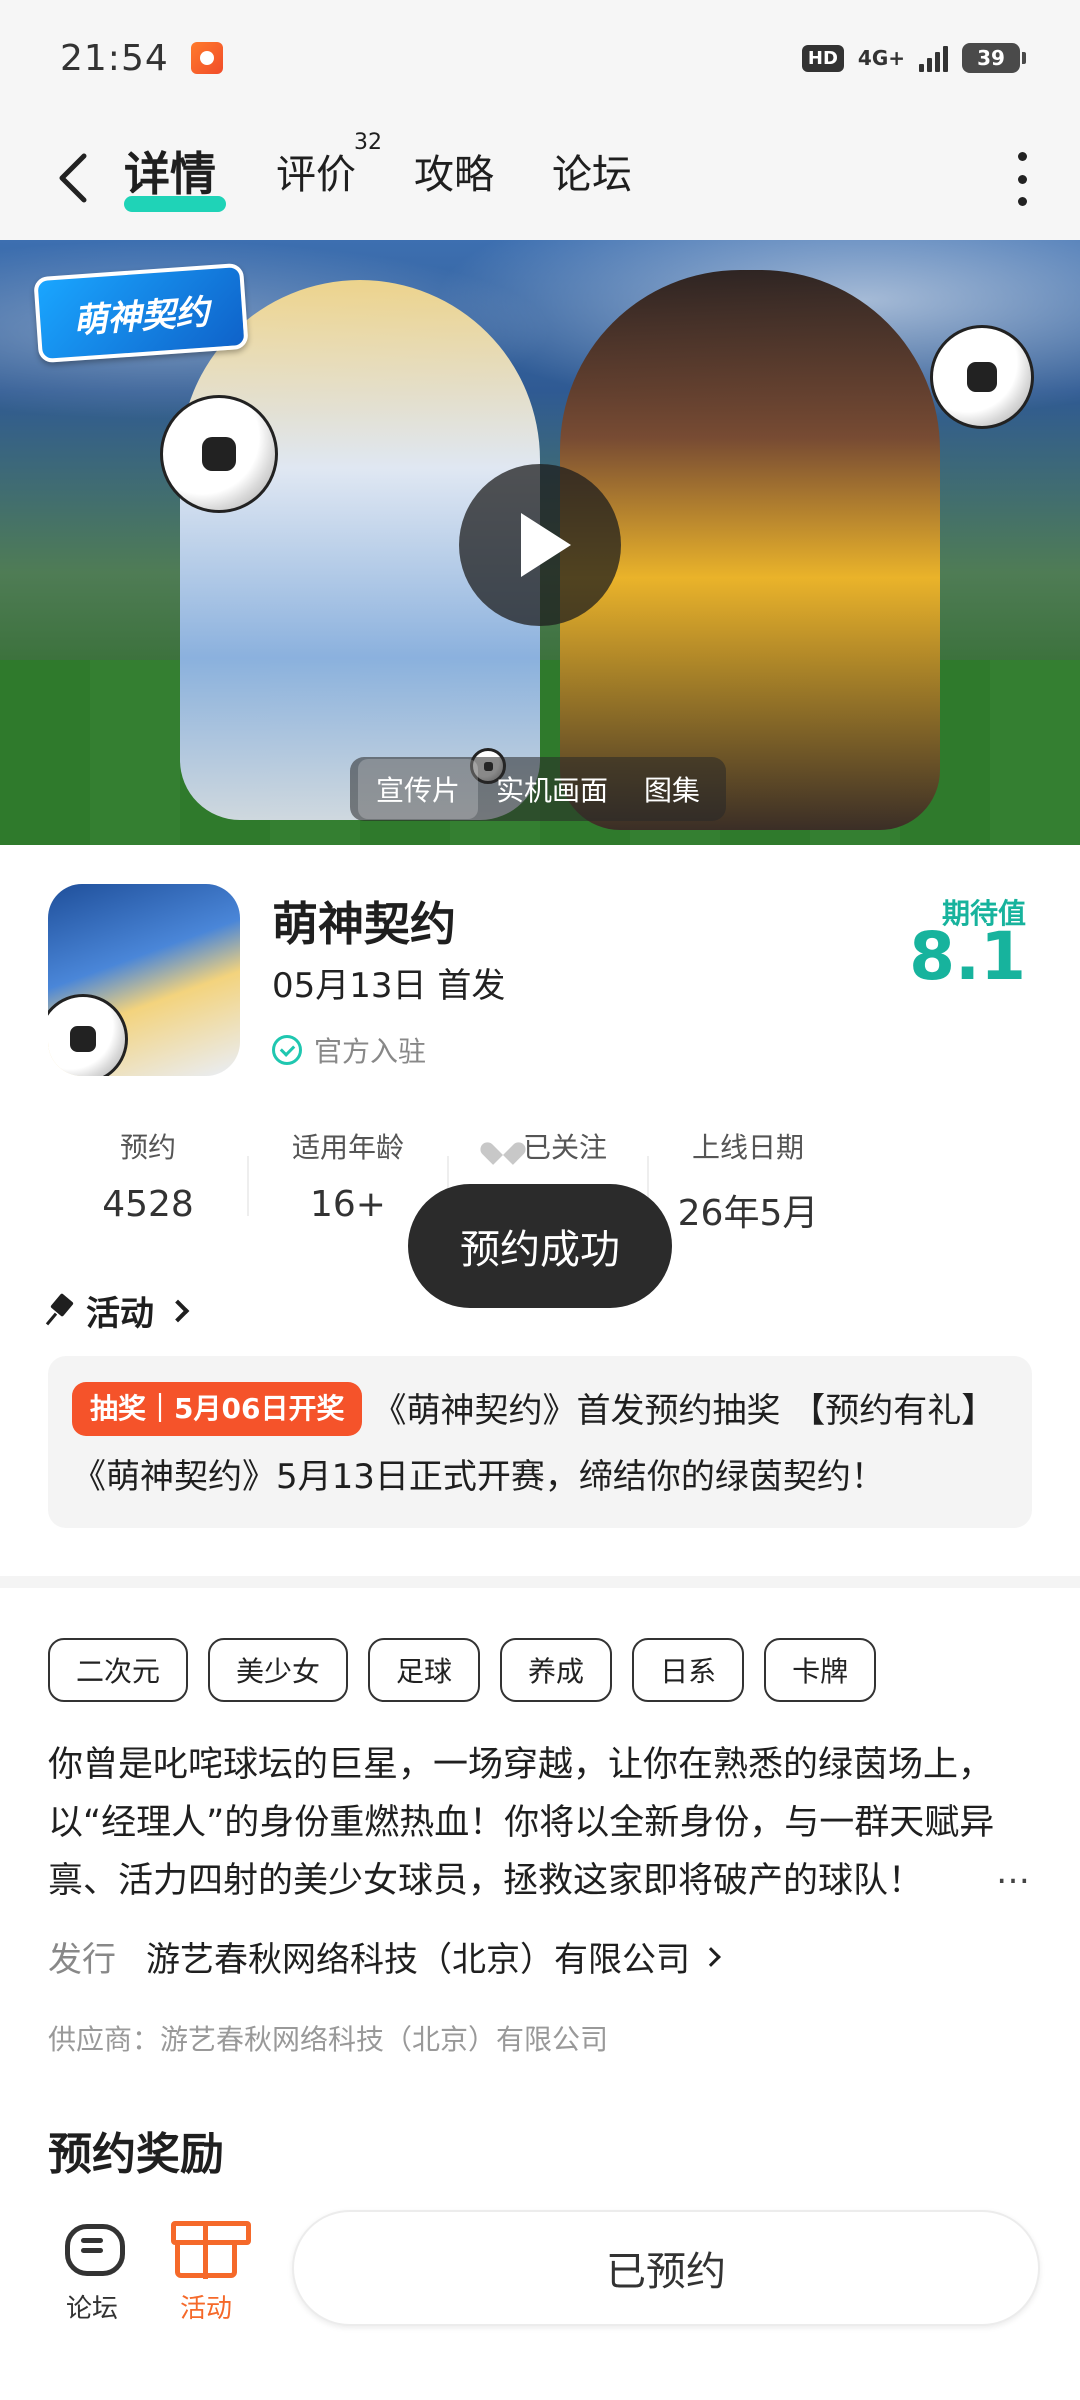  I want to click on reserved-button: 已预约, so click(666, 2268).